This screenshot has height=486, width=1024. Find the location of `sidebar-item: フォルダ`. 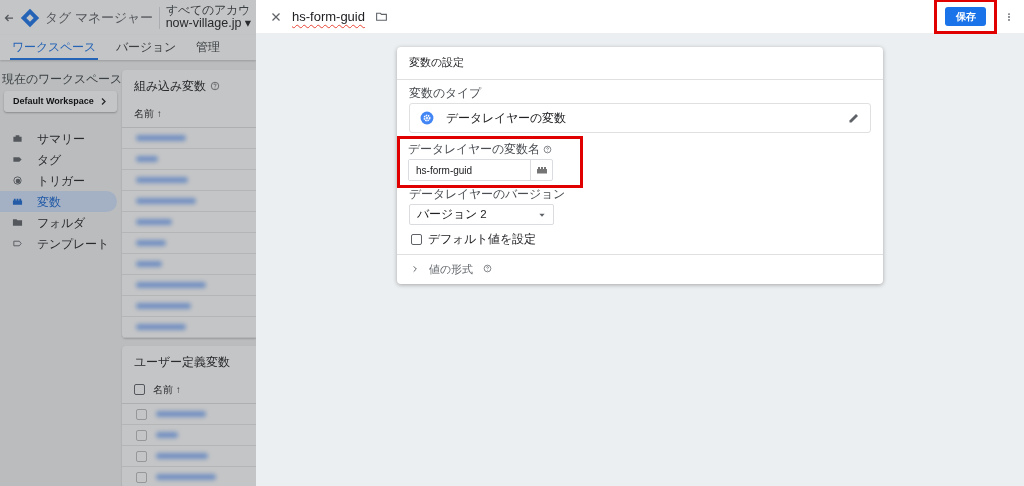

sidebar-item: フォルダ is located at coordinates (58, 222).